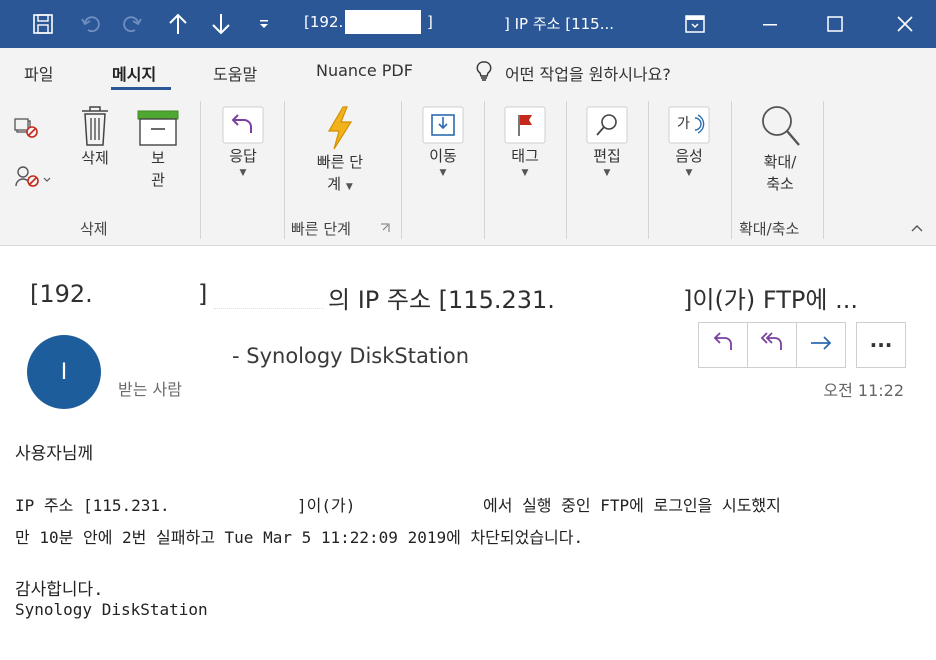 This screenshot has height=660, width=936. I want to click on message-actions, so click(772, 345).